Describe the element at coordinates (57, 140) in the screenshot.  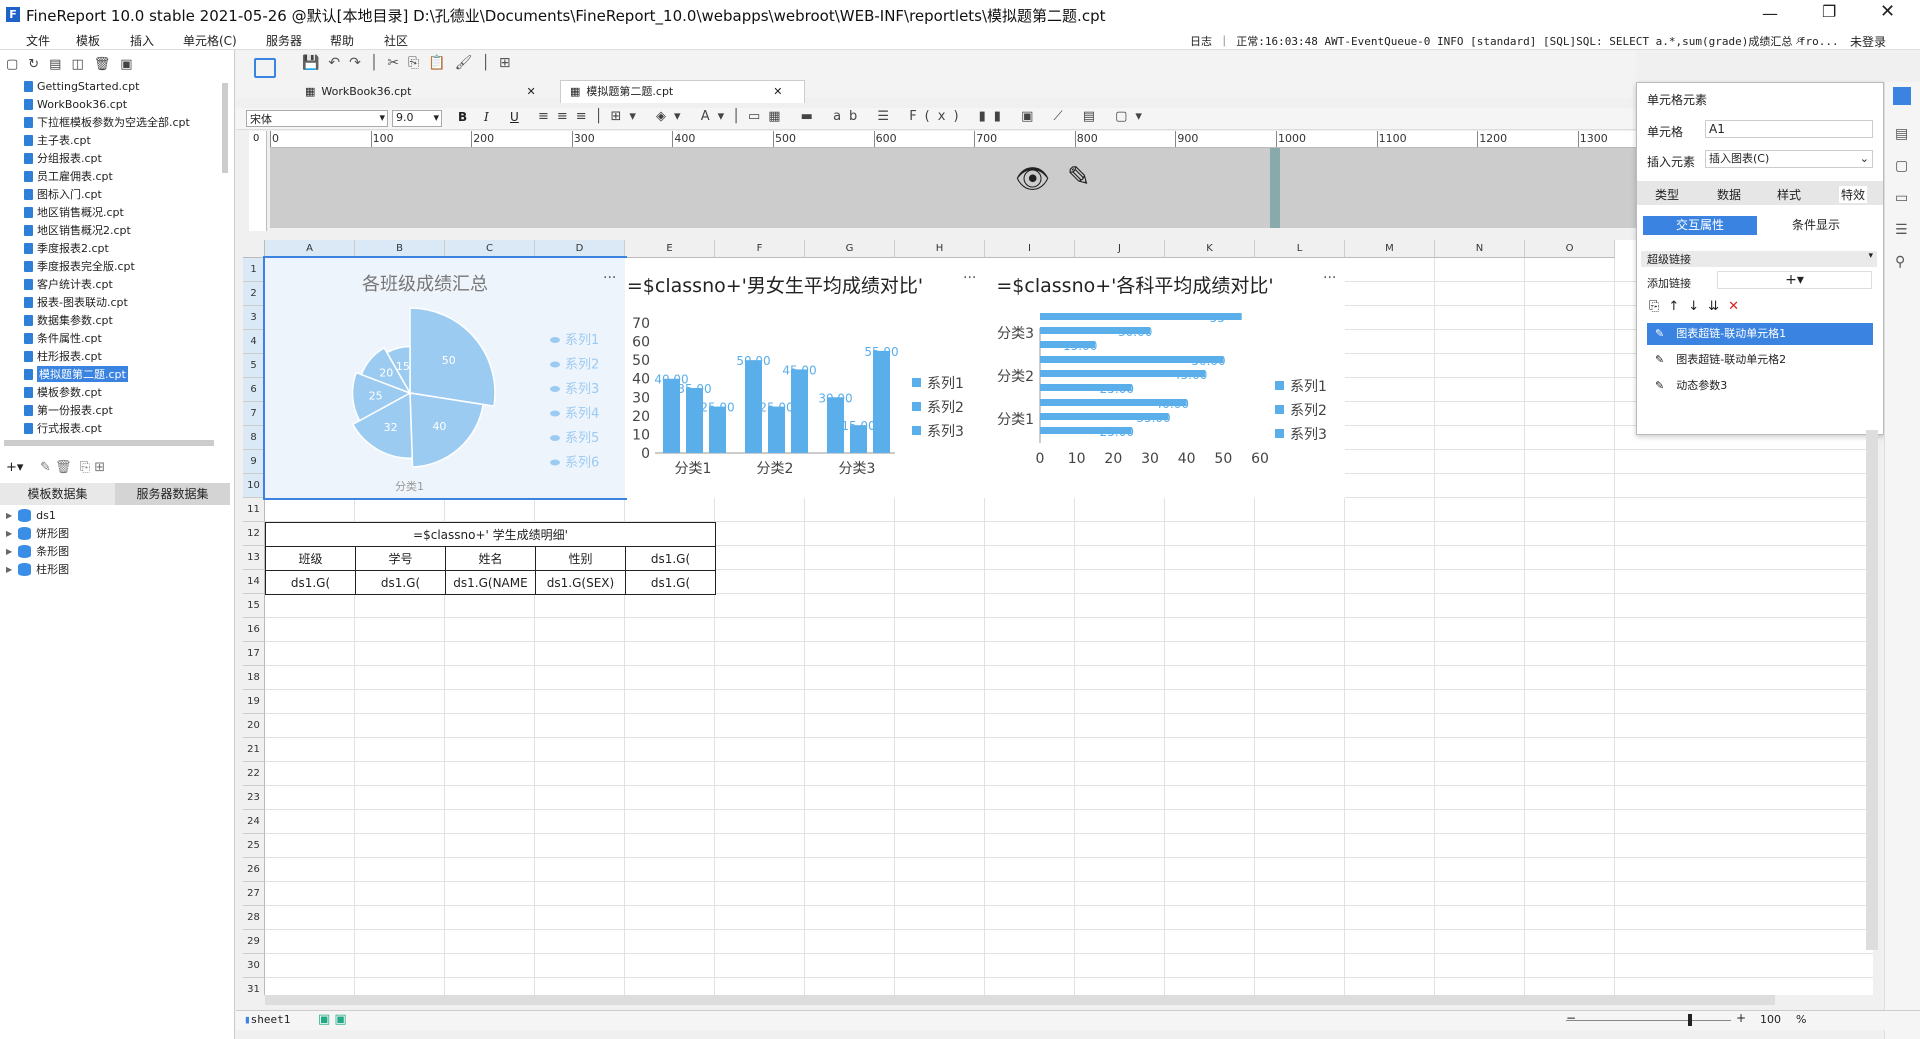
I see `tree-file-item: 主子表.cpt` at that location.